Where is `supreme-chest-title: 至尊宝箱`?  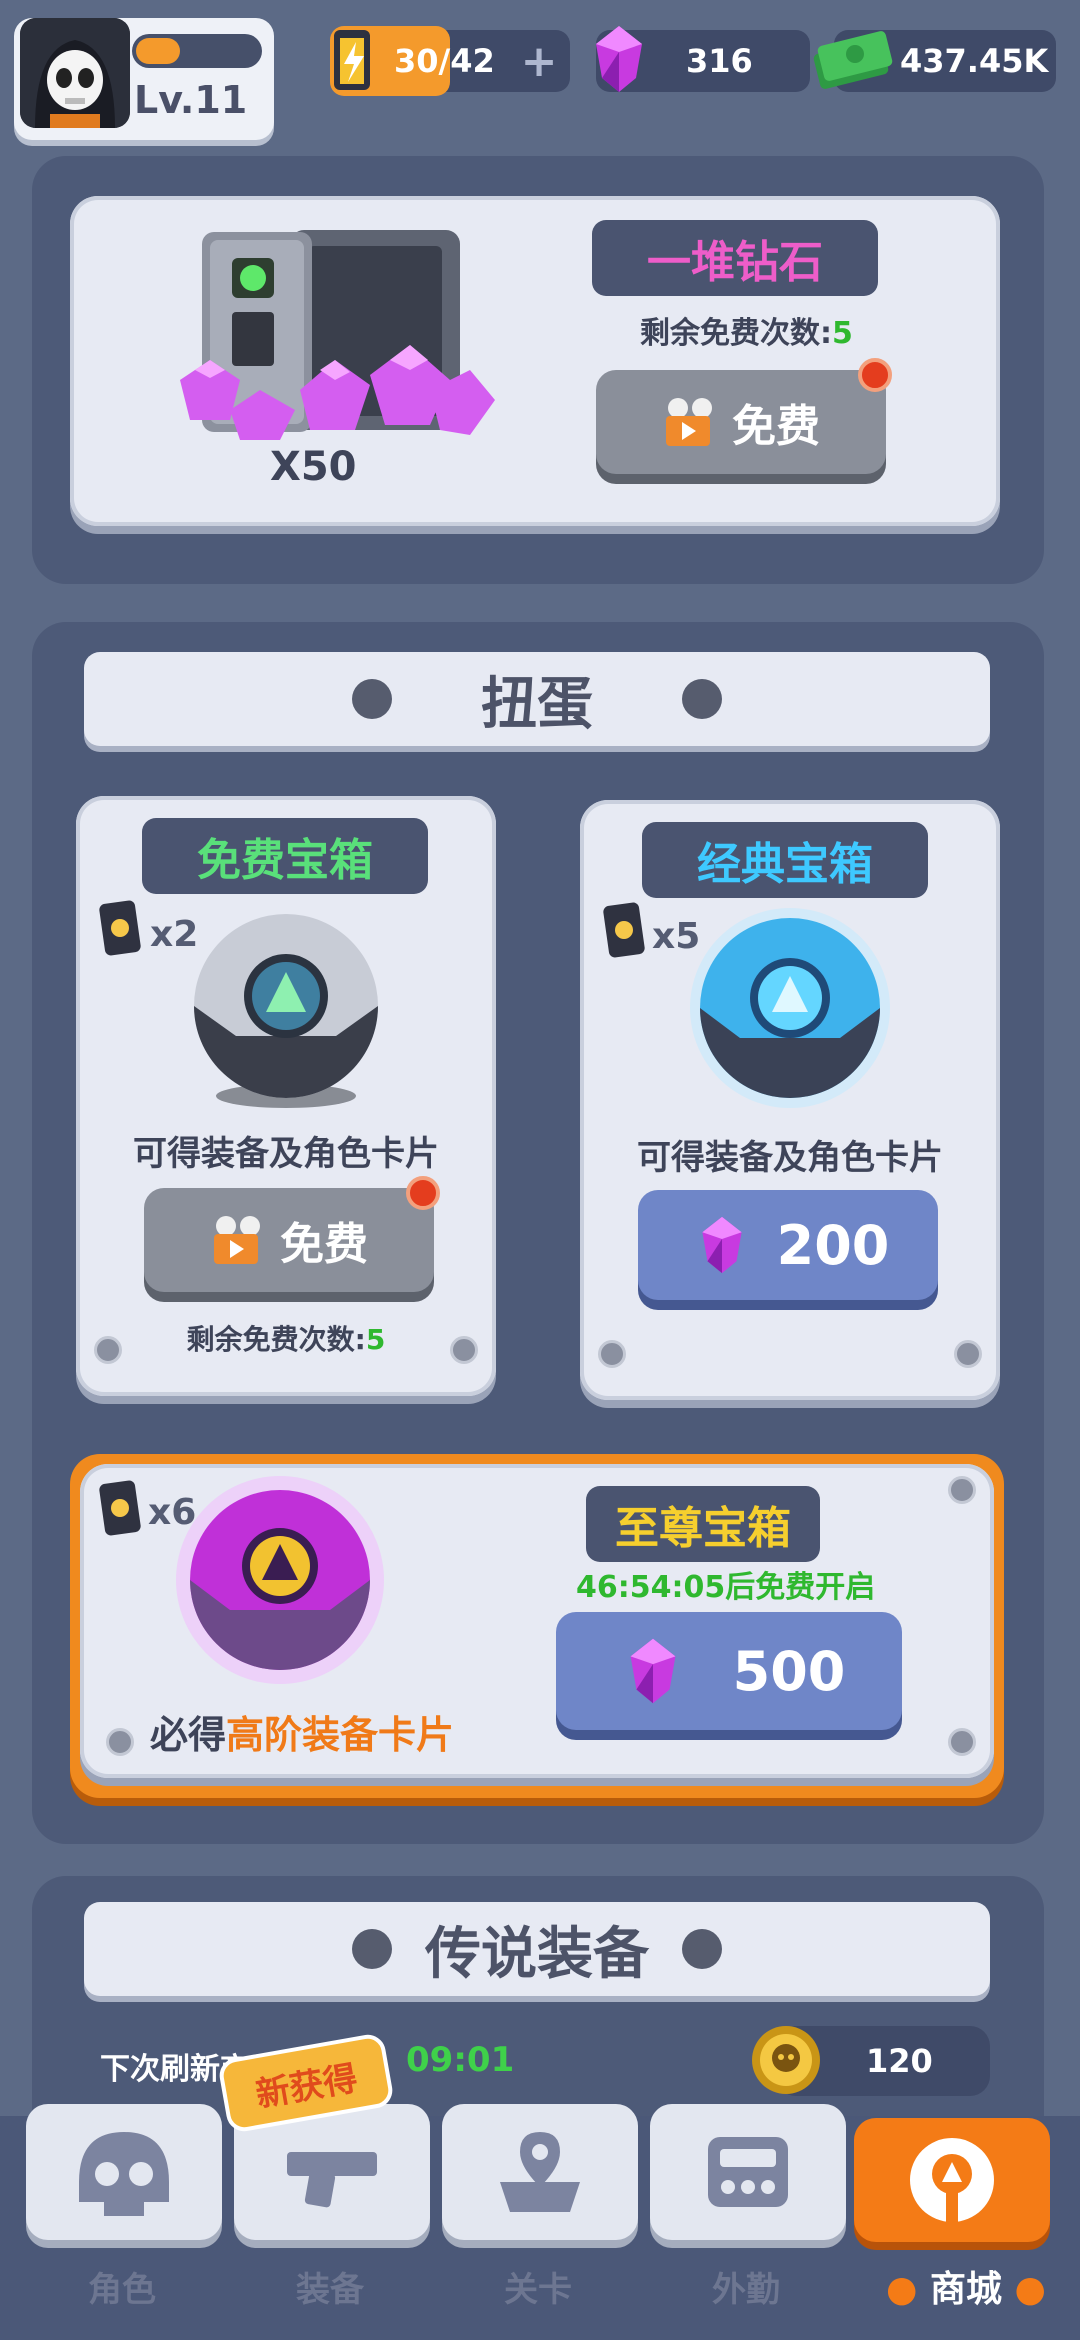 supreme-chest-title: 至尊宝箱 is located at coordinates (703, 1524).